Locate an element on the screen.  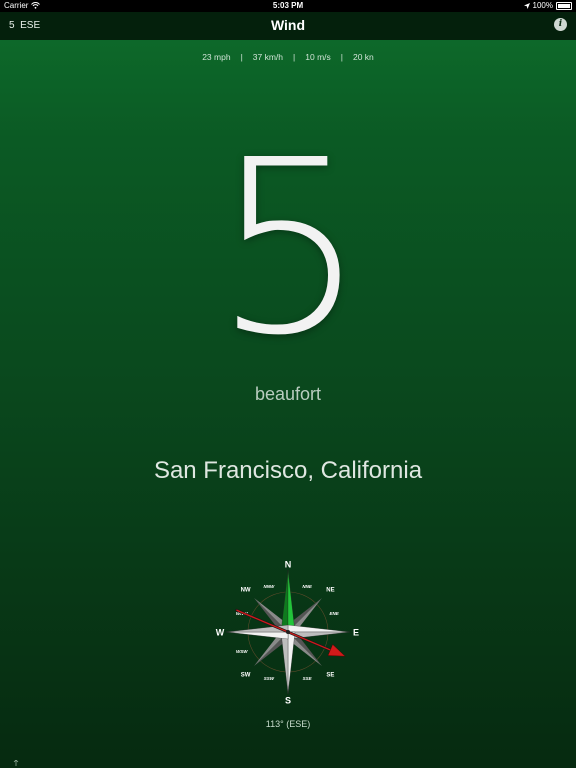
compass-label-nw: NW is located at coordinates (246, 591).